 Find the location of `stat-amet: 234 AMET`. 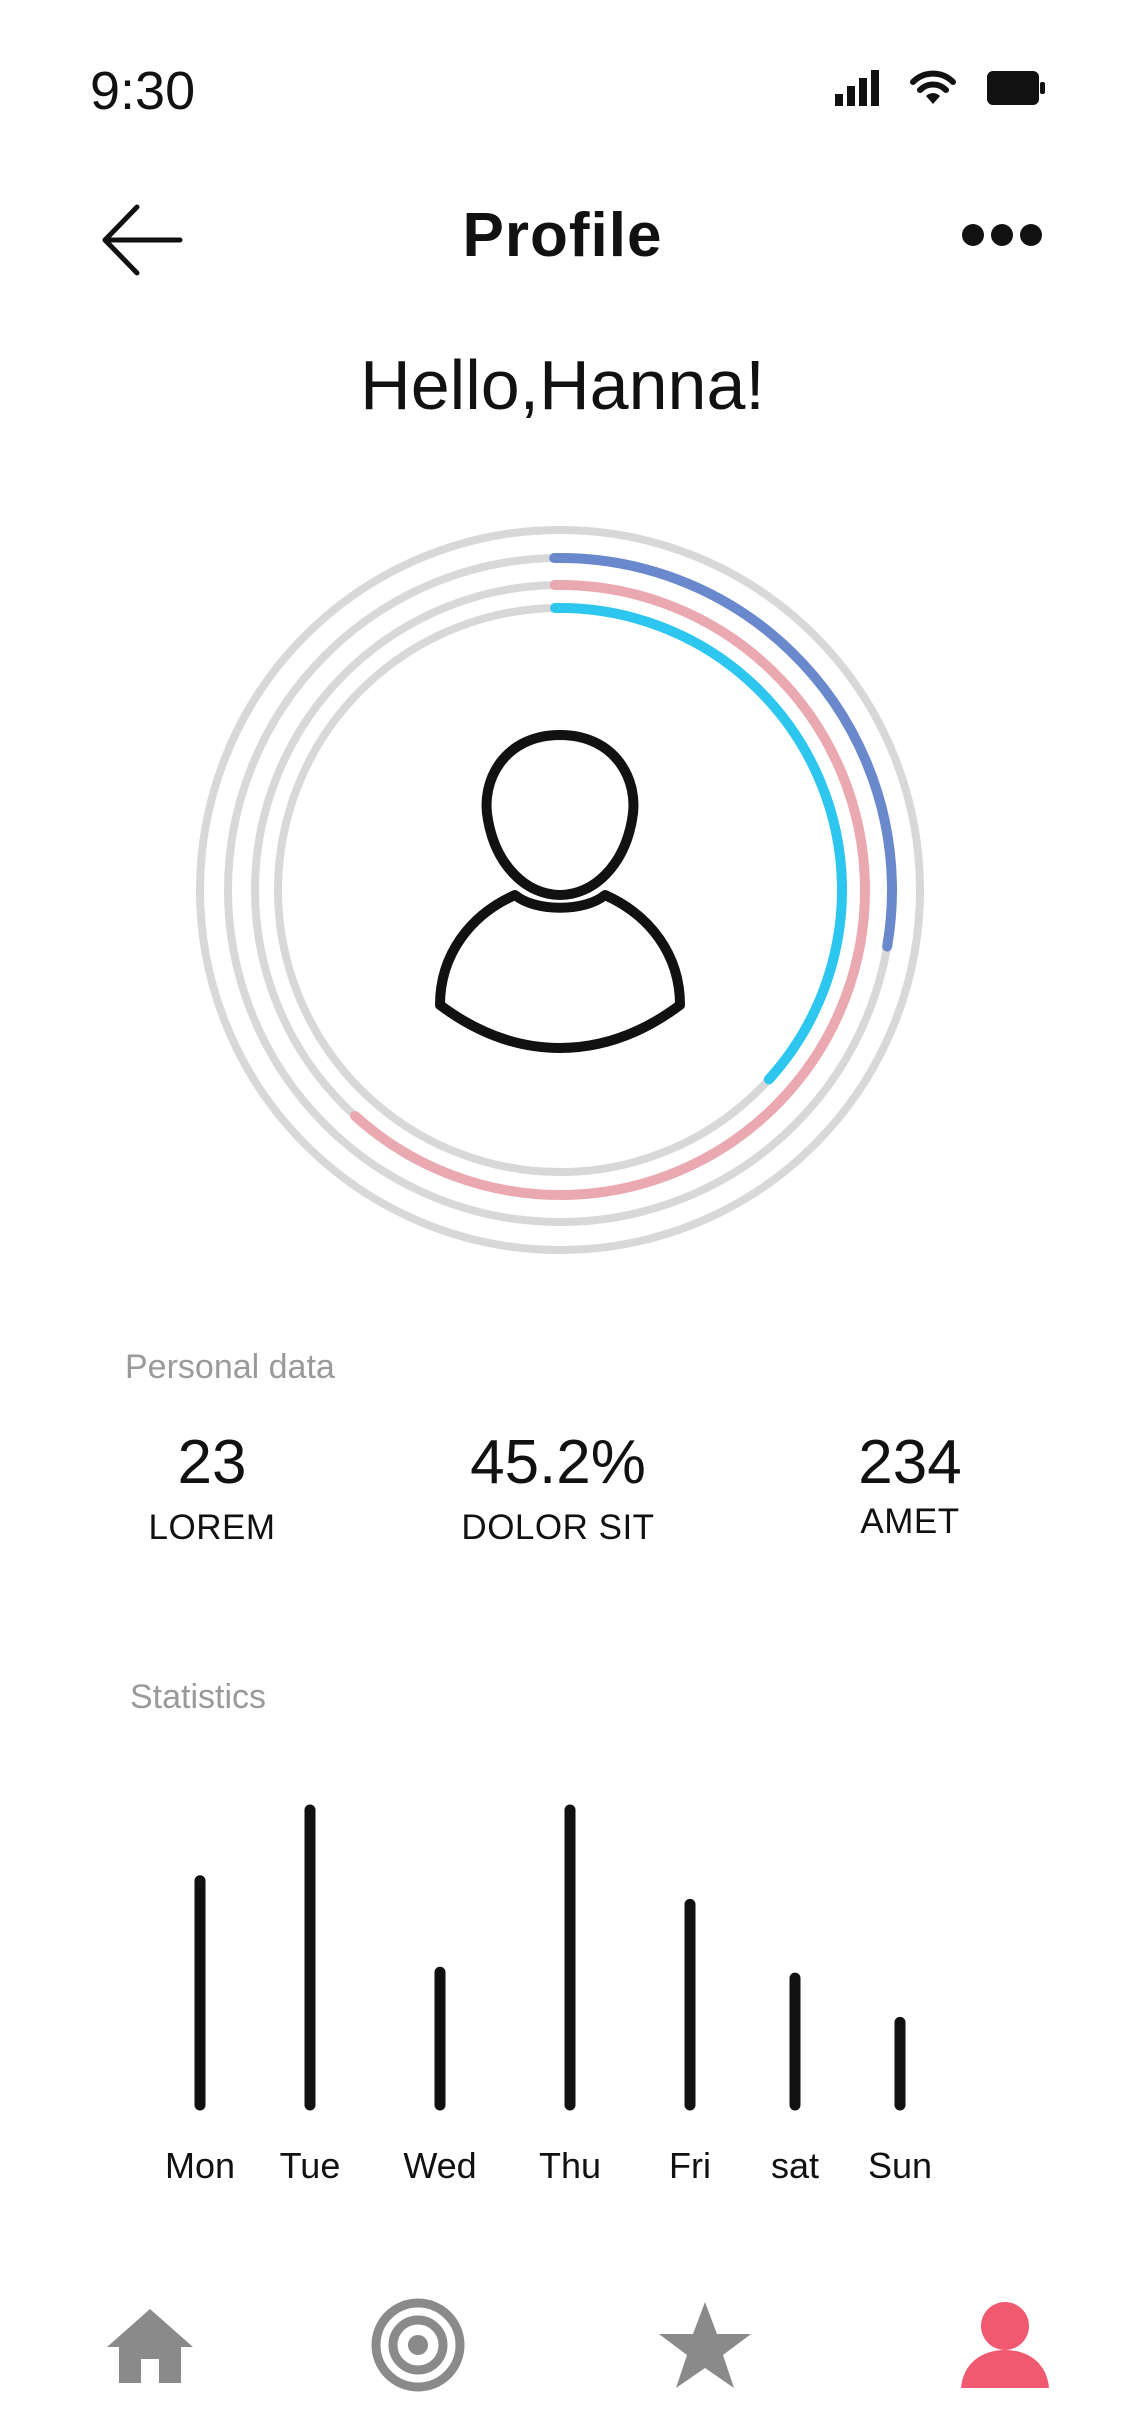

stat-amet: 234 AMET is located at coordinates (910, 1487).